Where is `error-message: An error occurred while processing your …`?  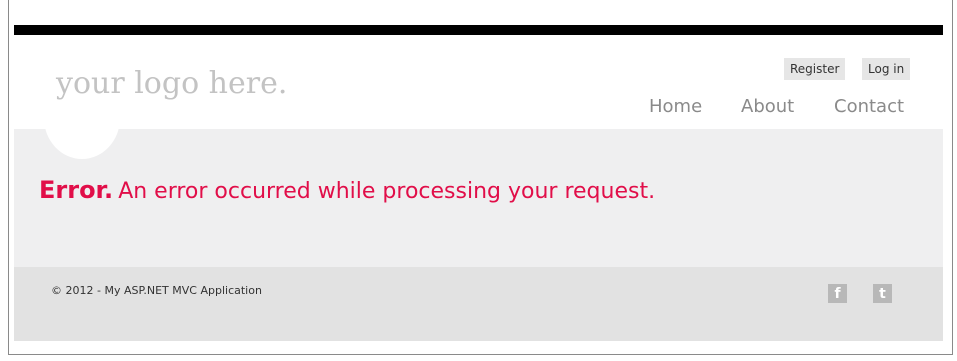 error-message: An error occurred while processing your … is located at coordinates (387, 191).